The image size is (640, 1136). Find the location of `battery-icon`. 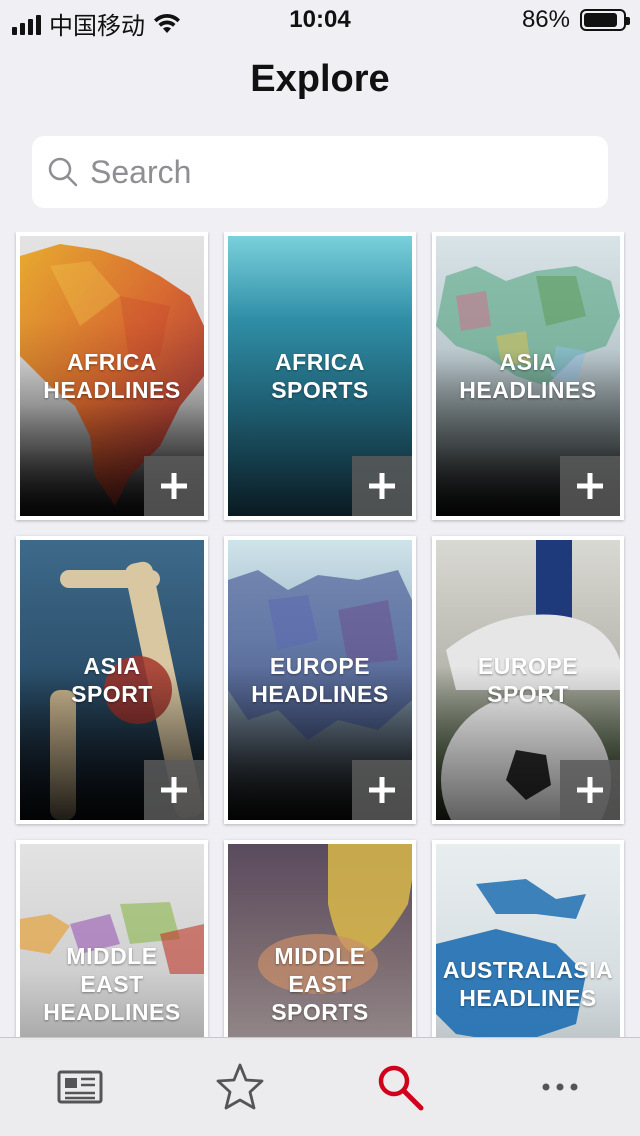

battery-icon is located at coordinates (605, 20).